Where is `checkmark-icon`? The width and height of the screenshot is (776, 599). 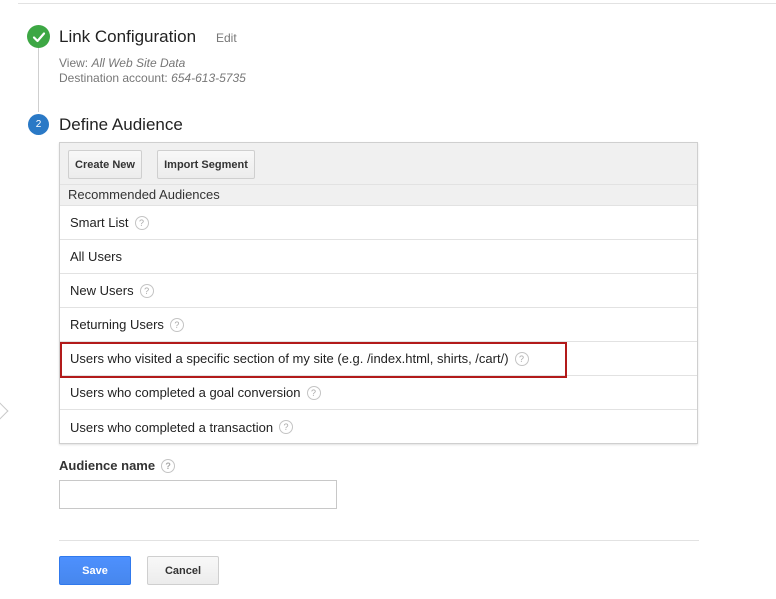
checkmark-icon is located at coordinates (38, 36).